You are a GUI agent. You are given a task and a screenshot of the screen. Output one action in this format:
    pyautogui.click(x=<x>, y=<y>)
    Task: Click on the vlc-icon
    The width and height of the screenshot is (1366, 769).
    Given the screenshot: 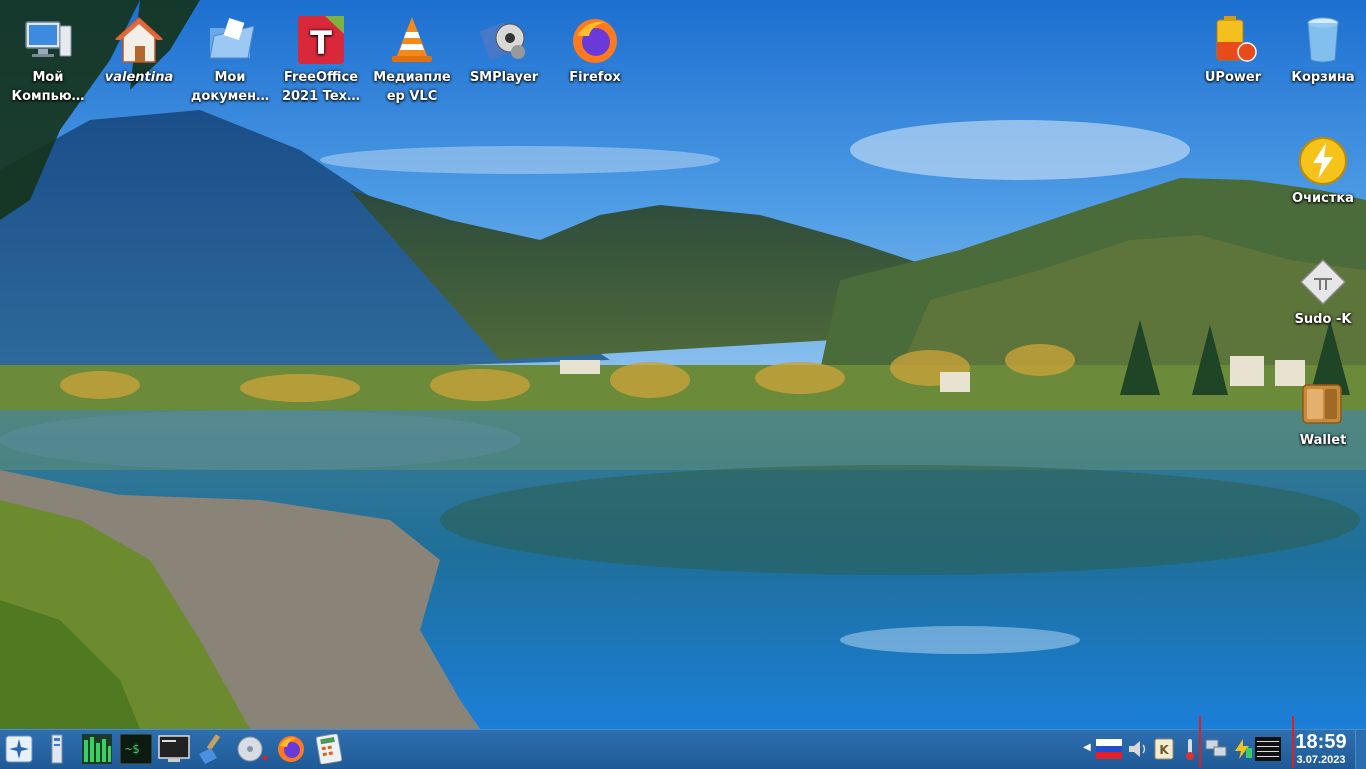 What is the action you would take?
    pyautogui.click(x=412, y=39)
    